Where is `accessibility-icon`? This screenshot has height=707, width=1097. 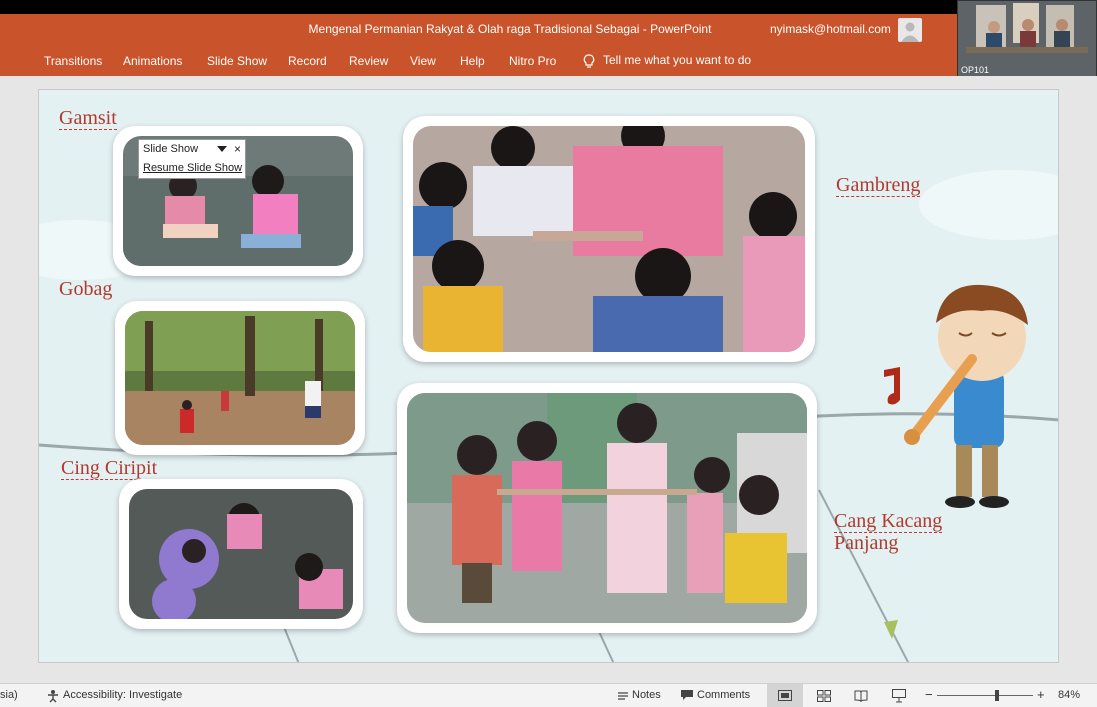
accessibility-icon is located at coordinates (53, 696).